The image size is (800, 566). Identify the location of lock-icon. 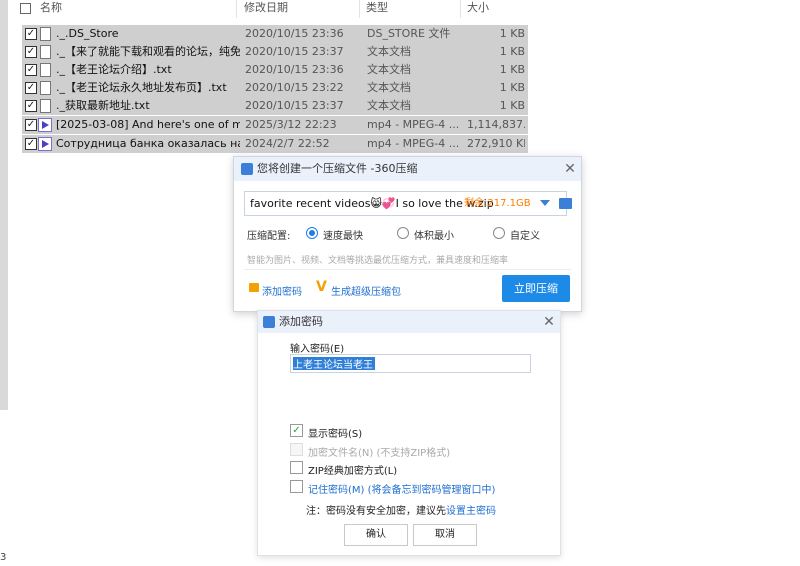
(254, 287).